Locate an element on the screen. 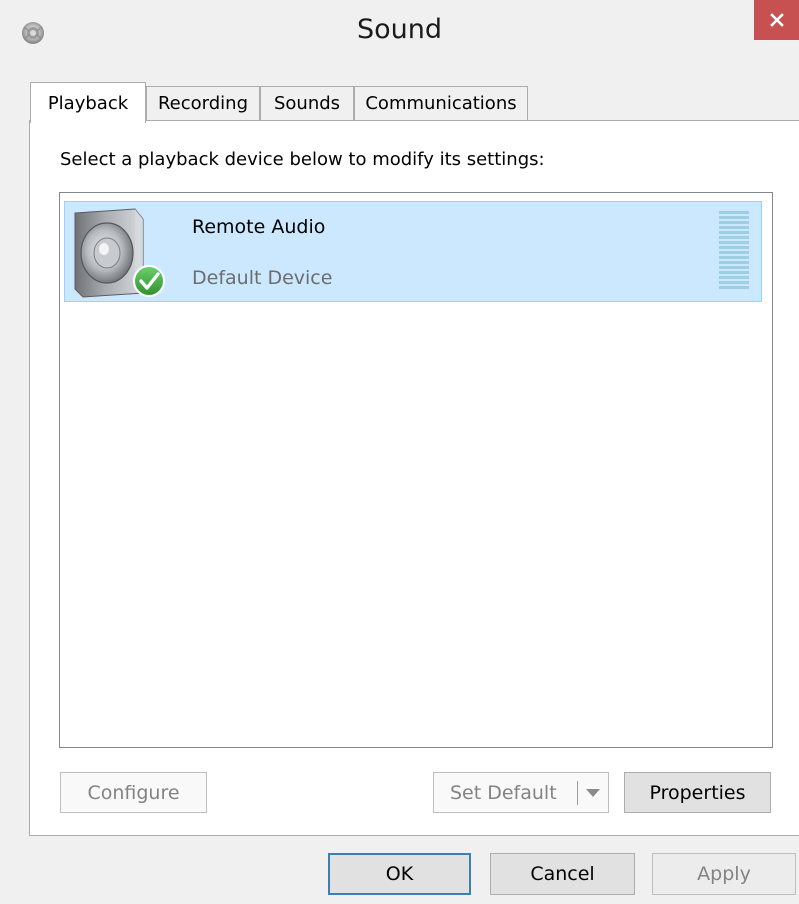 This screenshot has height=904, width=799. close-button is located at coordinates (776, 20).